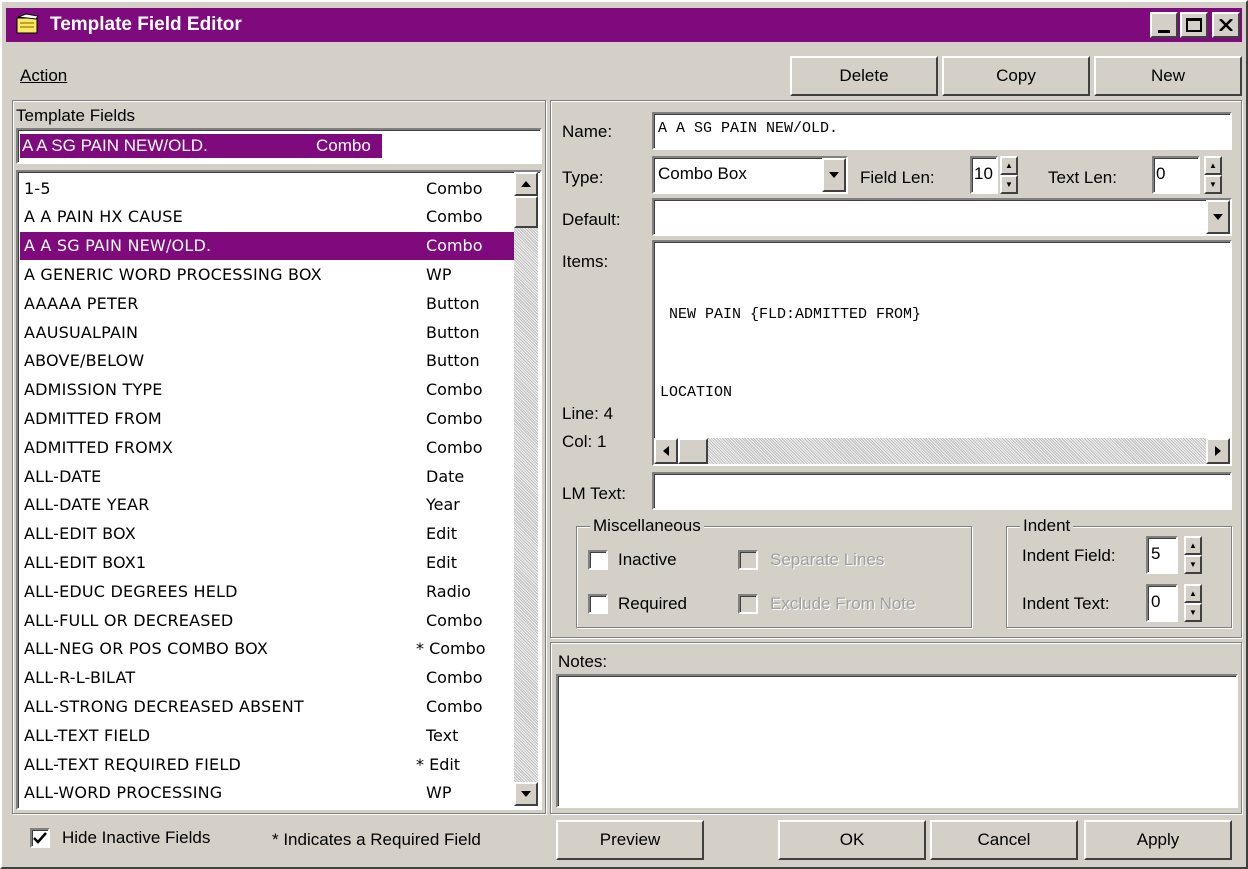  I want to click on inactive-checkbox, so click(598, 560).